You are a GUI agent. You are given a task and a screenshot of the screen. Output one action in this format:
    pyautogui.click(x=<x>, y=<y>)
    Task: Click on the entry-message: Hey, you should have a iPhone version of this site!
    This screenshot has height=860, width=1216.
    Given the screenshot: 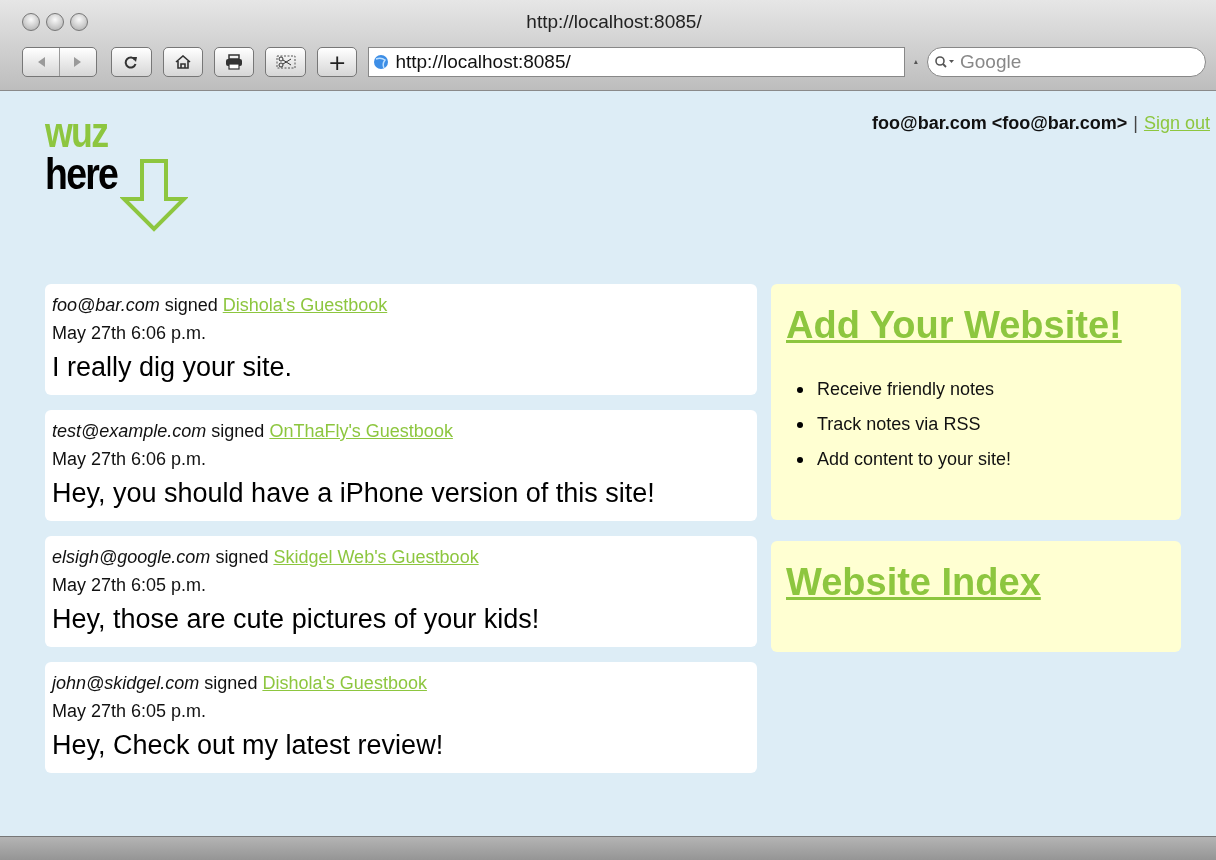 What is the action you would take?
    pyautogui.click(x=354, y=493)
    